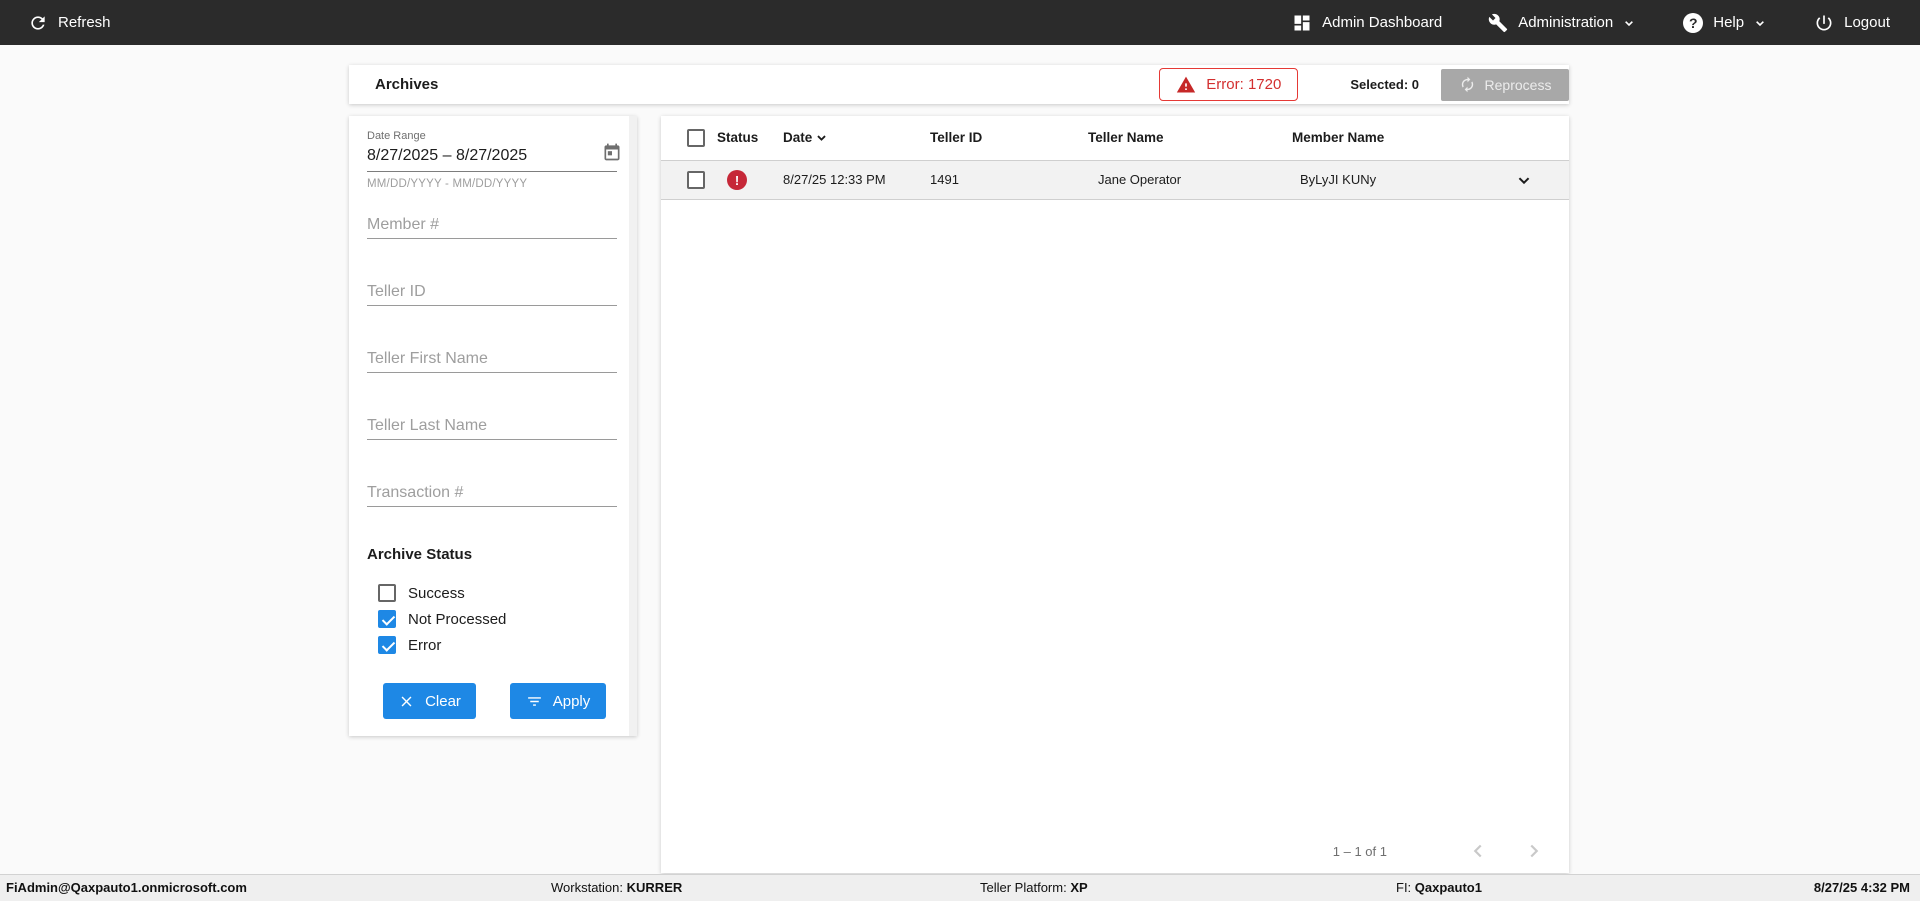 This screenshot has width=1920, height=901. Describe the element at coordinates (1302, 22) in the screenshot. I see `dashboard-icon` at that location.